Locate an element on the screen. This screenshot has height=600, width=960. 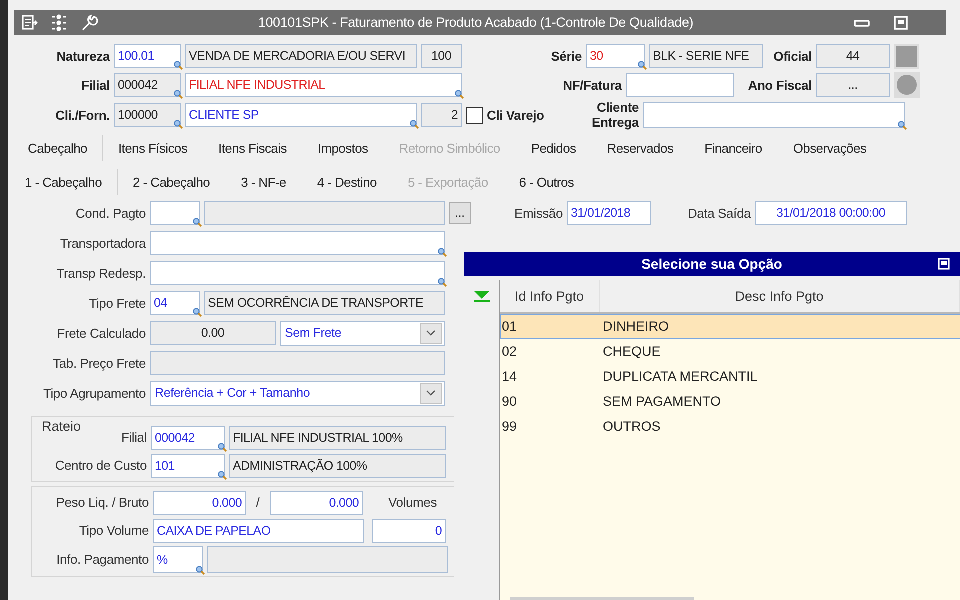
chevron-icon is located at coordinates (431, 393).